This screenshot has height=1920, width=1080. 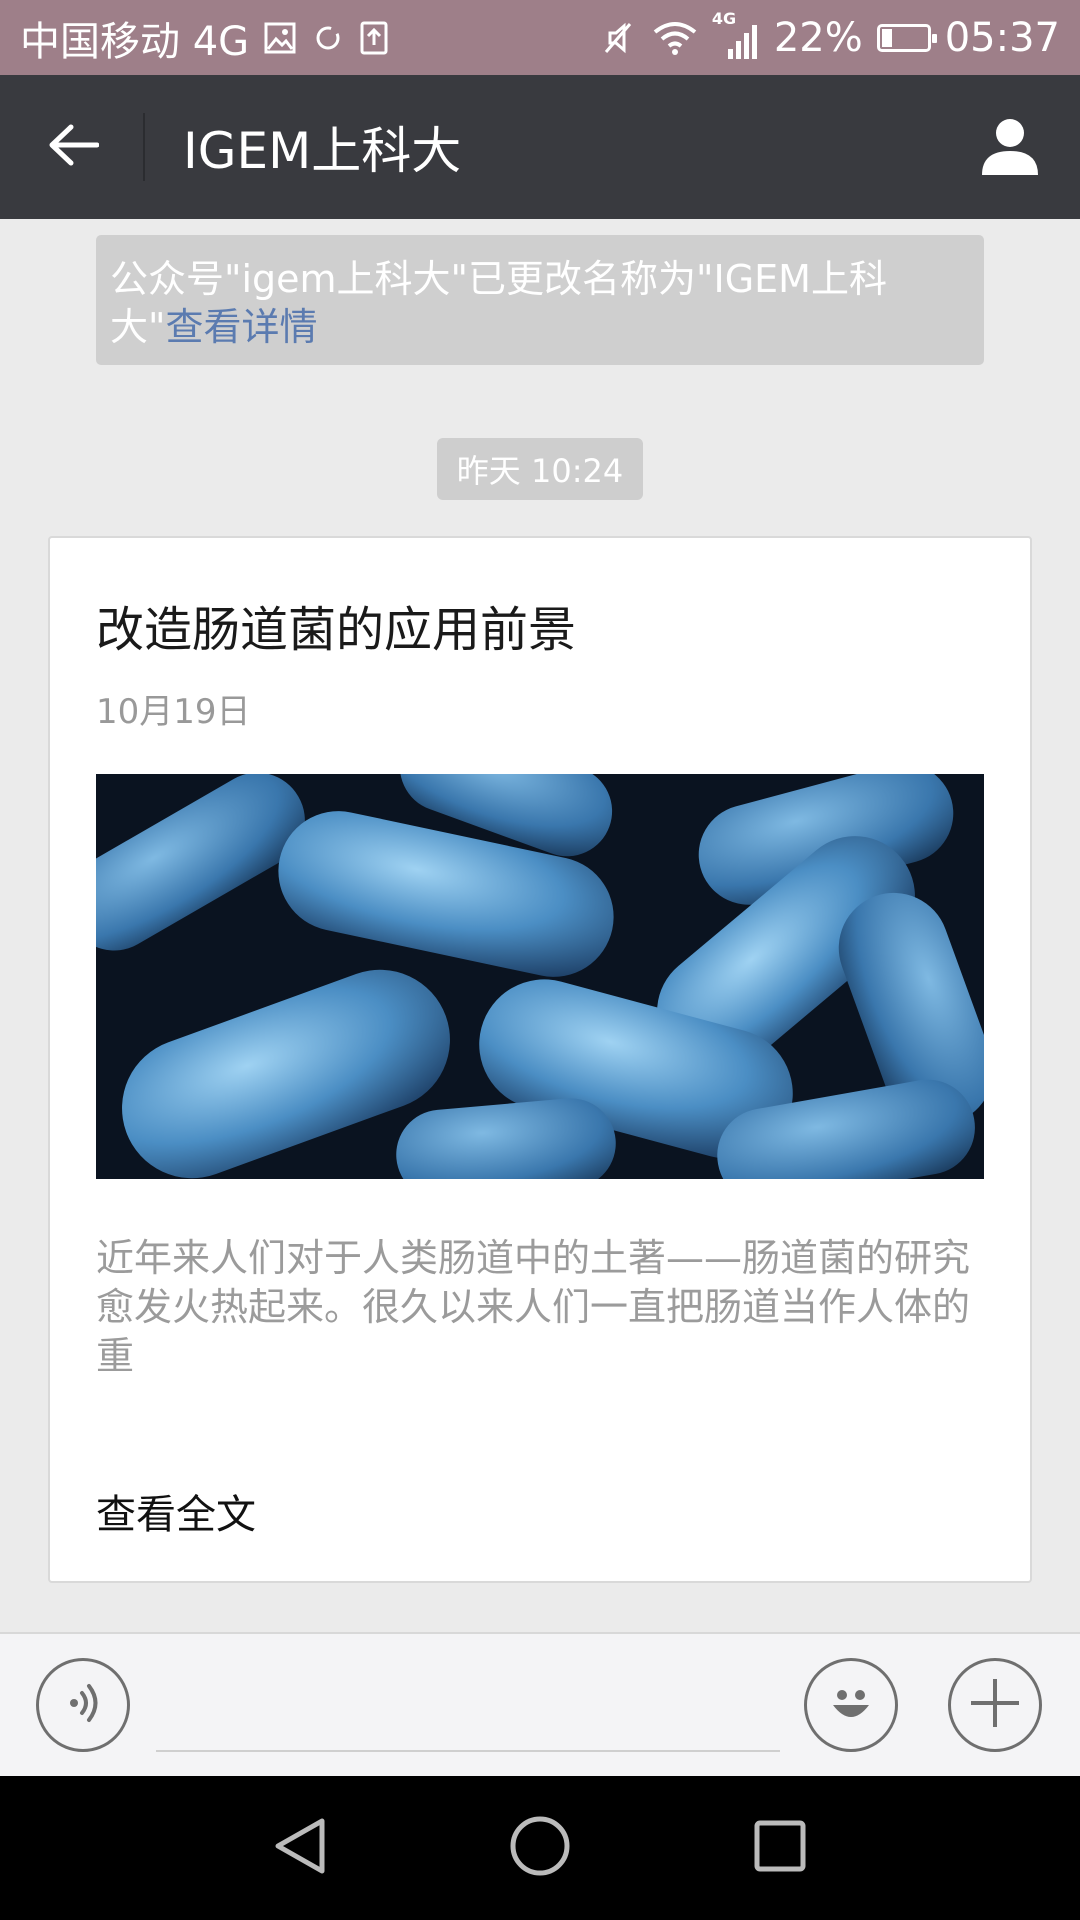 I want to click on plus-icon, so click(x=995, y=1705).